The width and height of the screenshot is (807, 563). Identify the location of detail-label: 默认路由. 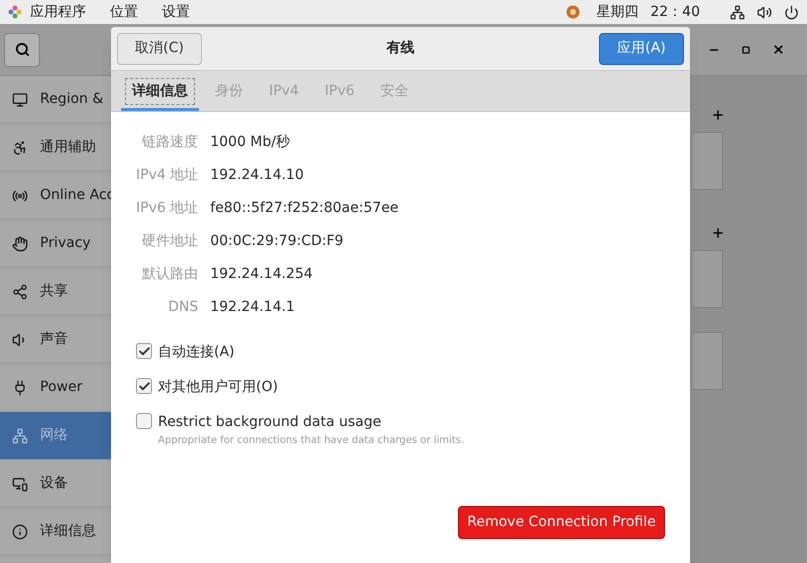
(169, 274).